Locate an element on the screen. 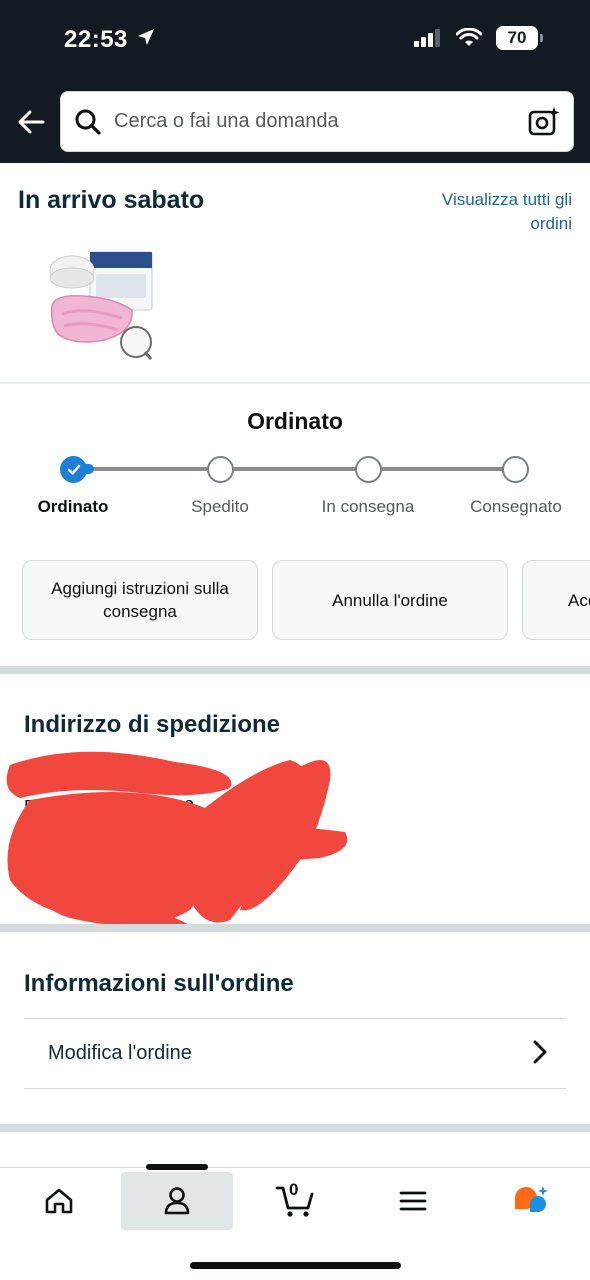 The width and height of the screenshot is (590, 1280). camera-lens-icon is located at coordinates (544, 122).